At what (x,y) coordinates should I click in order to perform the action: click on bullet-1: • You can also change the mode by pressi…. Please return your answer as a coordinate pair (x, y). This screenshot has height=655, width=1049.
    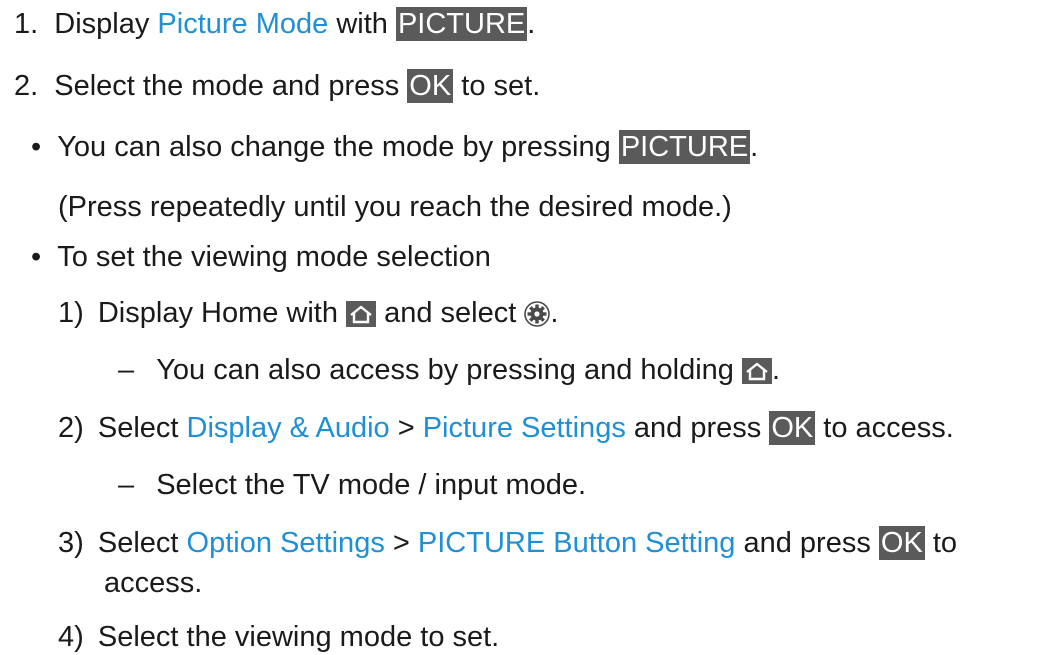
    Looking at the image, I should click on (394, 147).